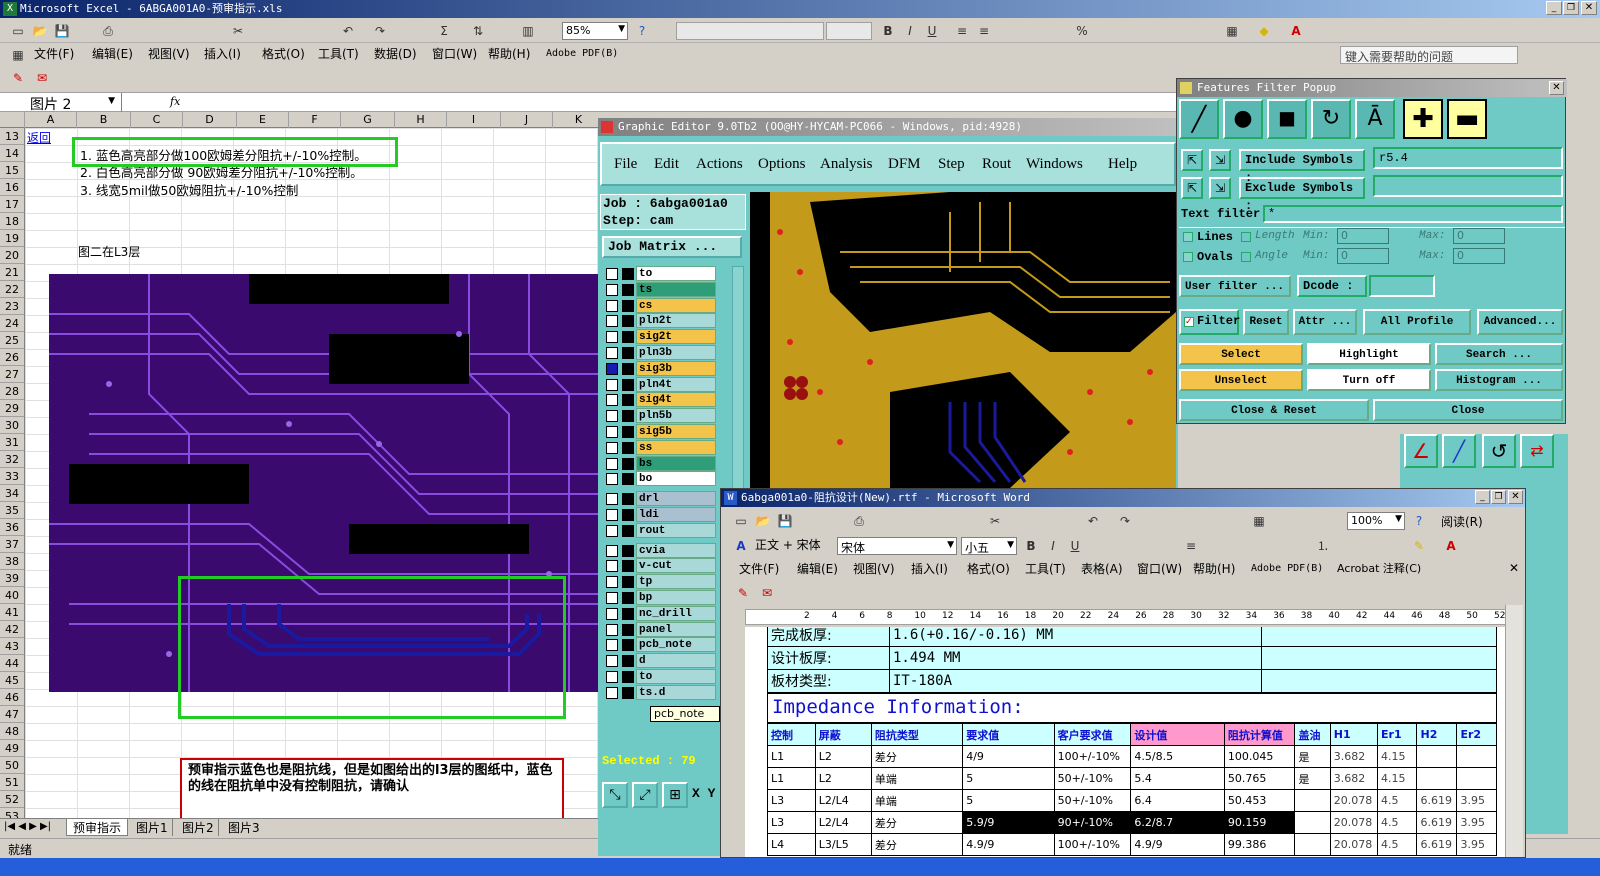 The width and height of the screenshot is (1600, 876). I want to click on layer-name: panel, so click(676, 629).